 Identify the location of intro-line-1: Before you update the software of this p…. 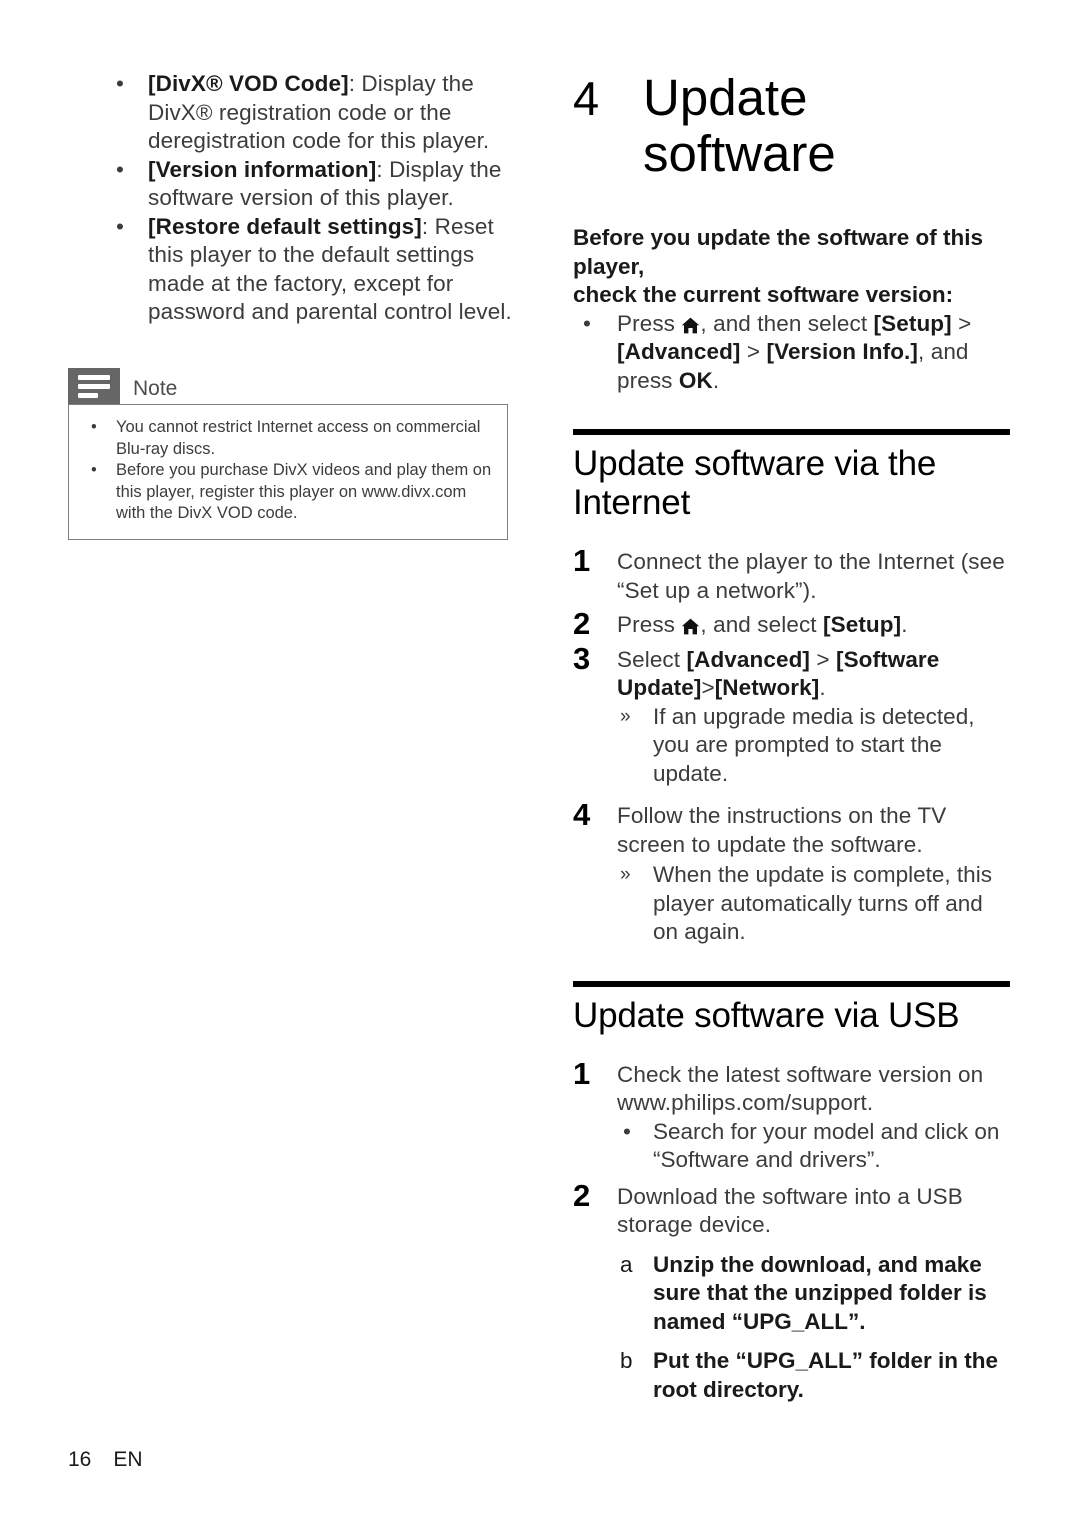
(778, 252).